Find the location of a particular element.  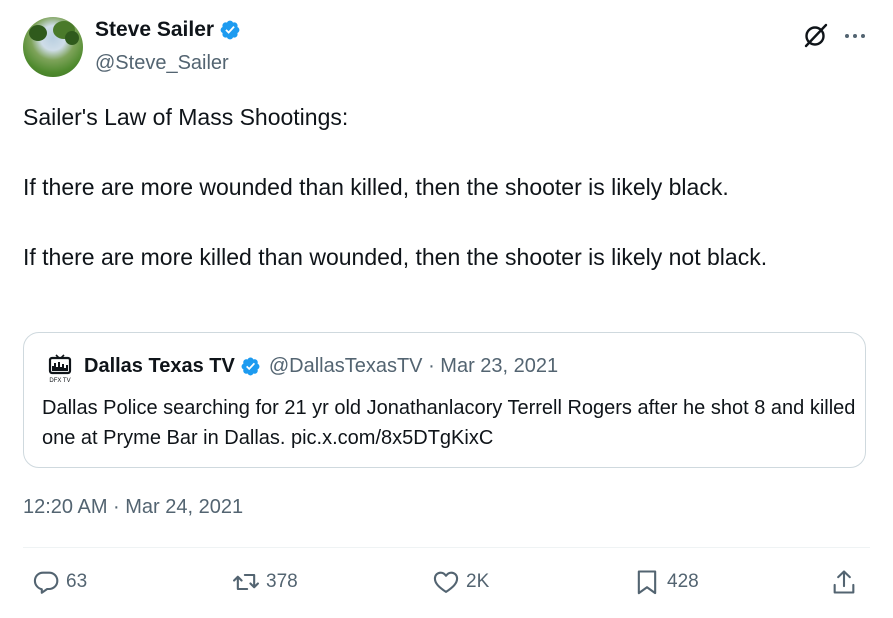

more-icon is located at coordinates (855, 36).